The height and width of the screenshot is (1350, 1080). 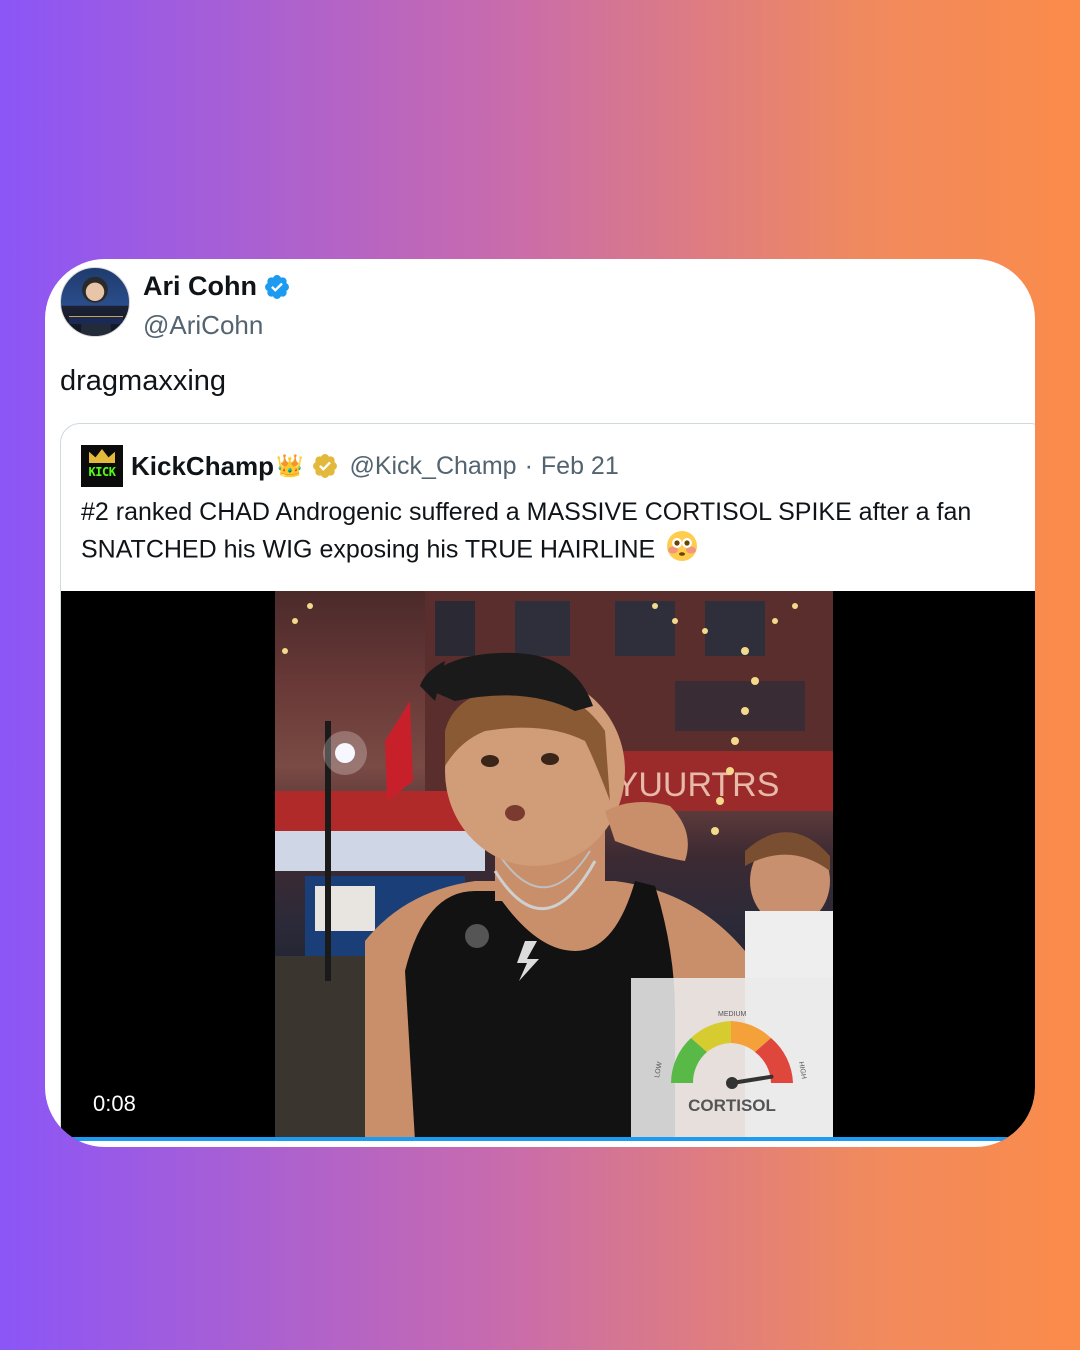 What do you see at coordinates (102, 472) in the screenshot?
I see `kick-logo-text: KICK` at bounding box center [102, 472].